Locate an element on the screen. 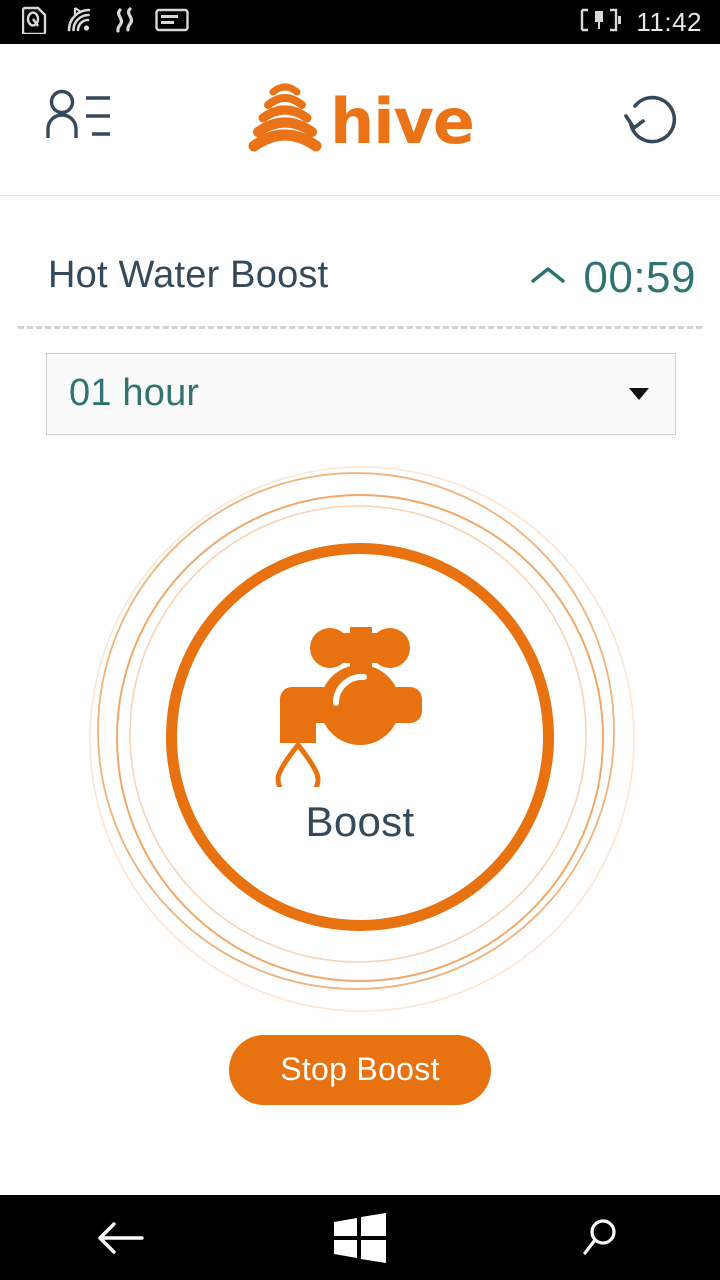  stop-boost-row: Stop Boost is located at coordinates (360, 1069).